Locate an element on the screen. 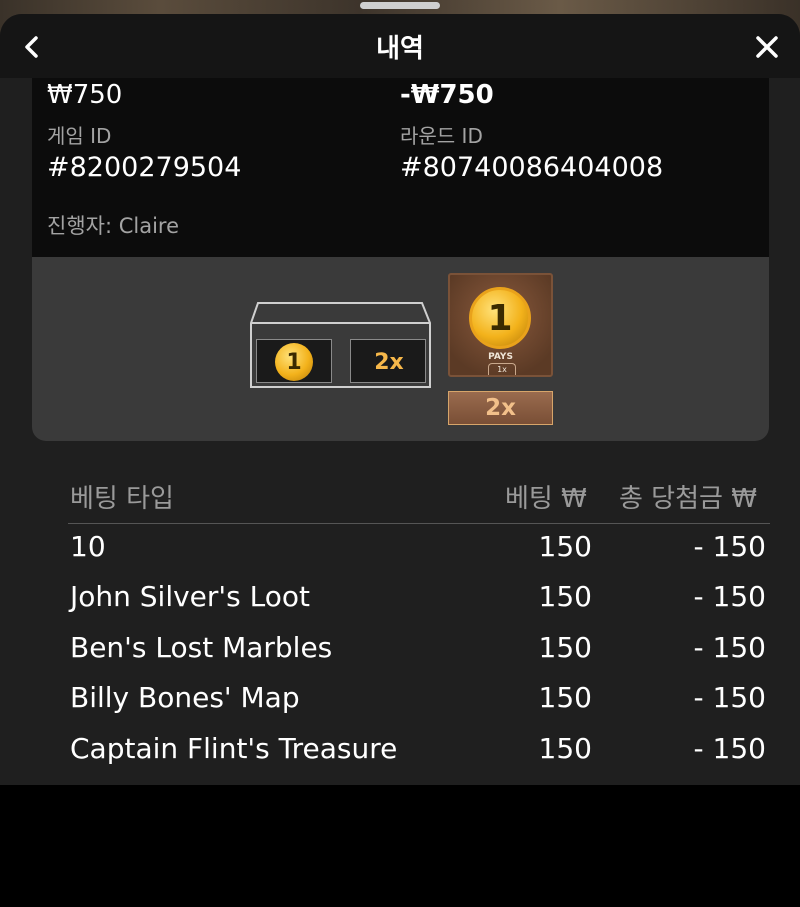 The width and height of the screenshot is (800, 907). pays-label: PAYS is located at coordinates (500, 357).